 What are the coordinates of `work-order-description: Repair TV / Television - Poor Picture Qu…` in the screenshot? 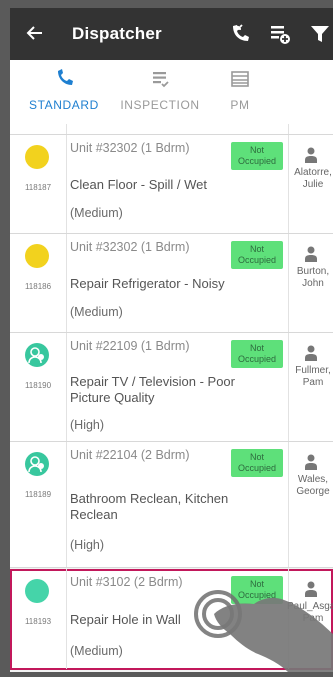 It's located at (152, 389).